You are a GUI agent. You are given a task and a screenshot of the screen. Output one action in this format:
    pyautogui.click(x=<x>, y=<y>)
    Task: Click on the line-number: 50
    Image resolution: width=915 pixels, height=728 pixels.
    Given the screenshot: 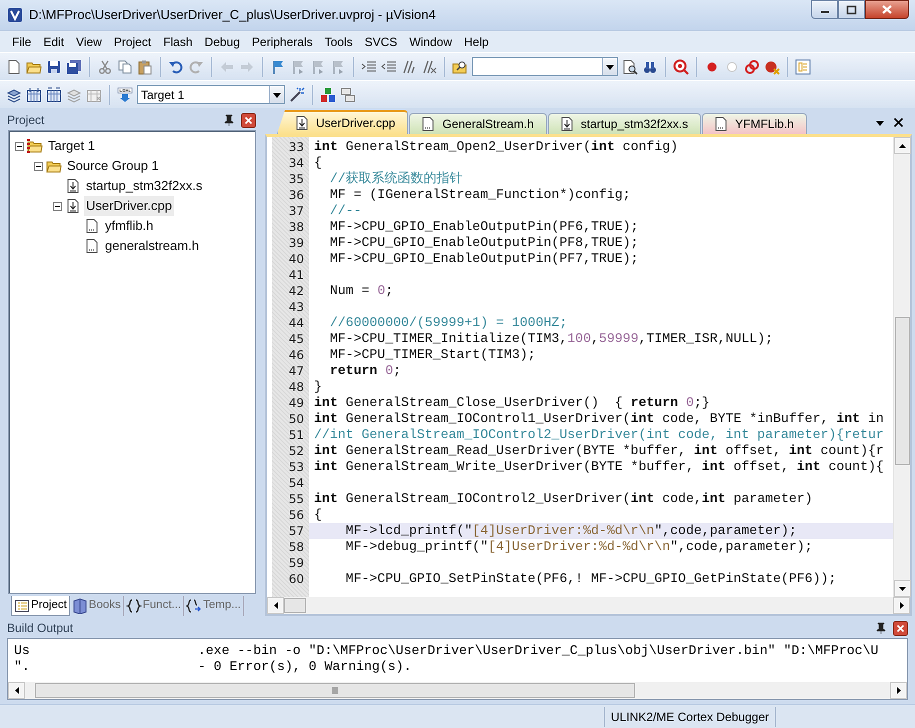 What is the action you would take?
    pyautogui.click(x=296, y=419)
    